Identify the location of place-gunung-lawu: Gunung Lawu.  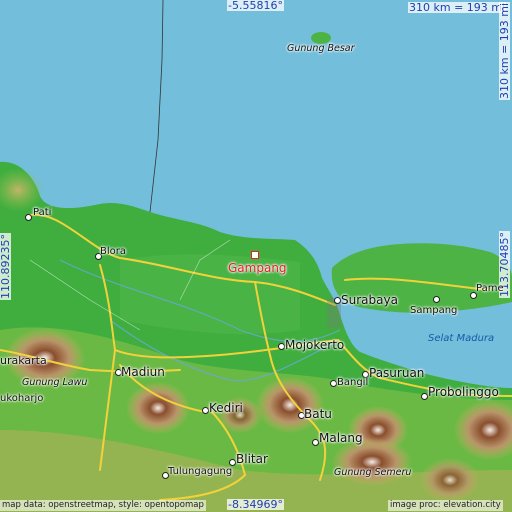
(55, 382).